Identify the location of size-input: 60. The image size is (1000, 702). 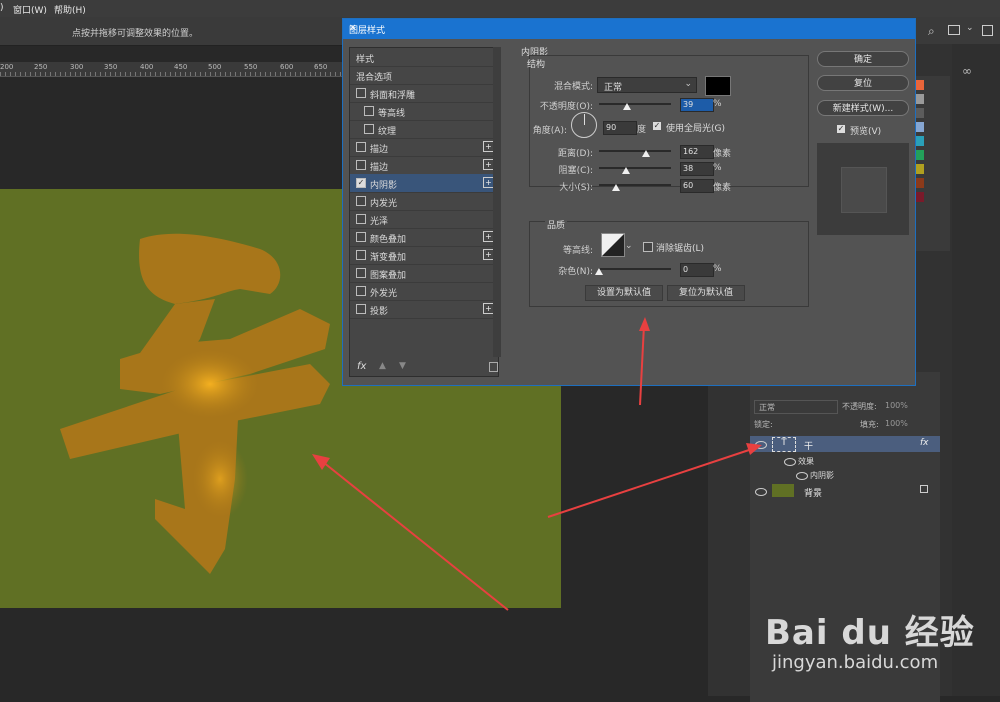
(697, 186).